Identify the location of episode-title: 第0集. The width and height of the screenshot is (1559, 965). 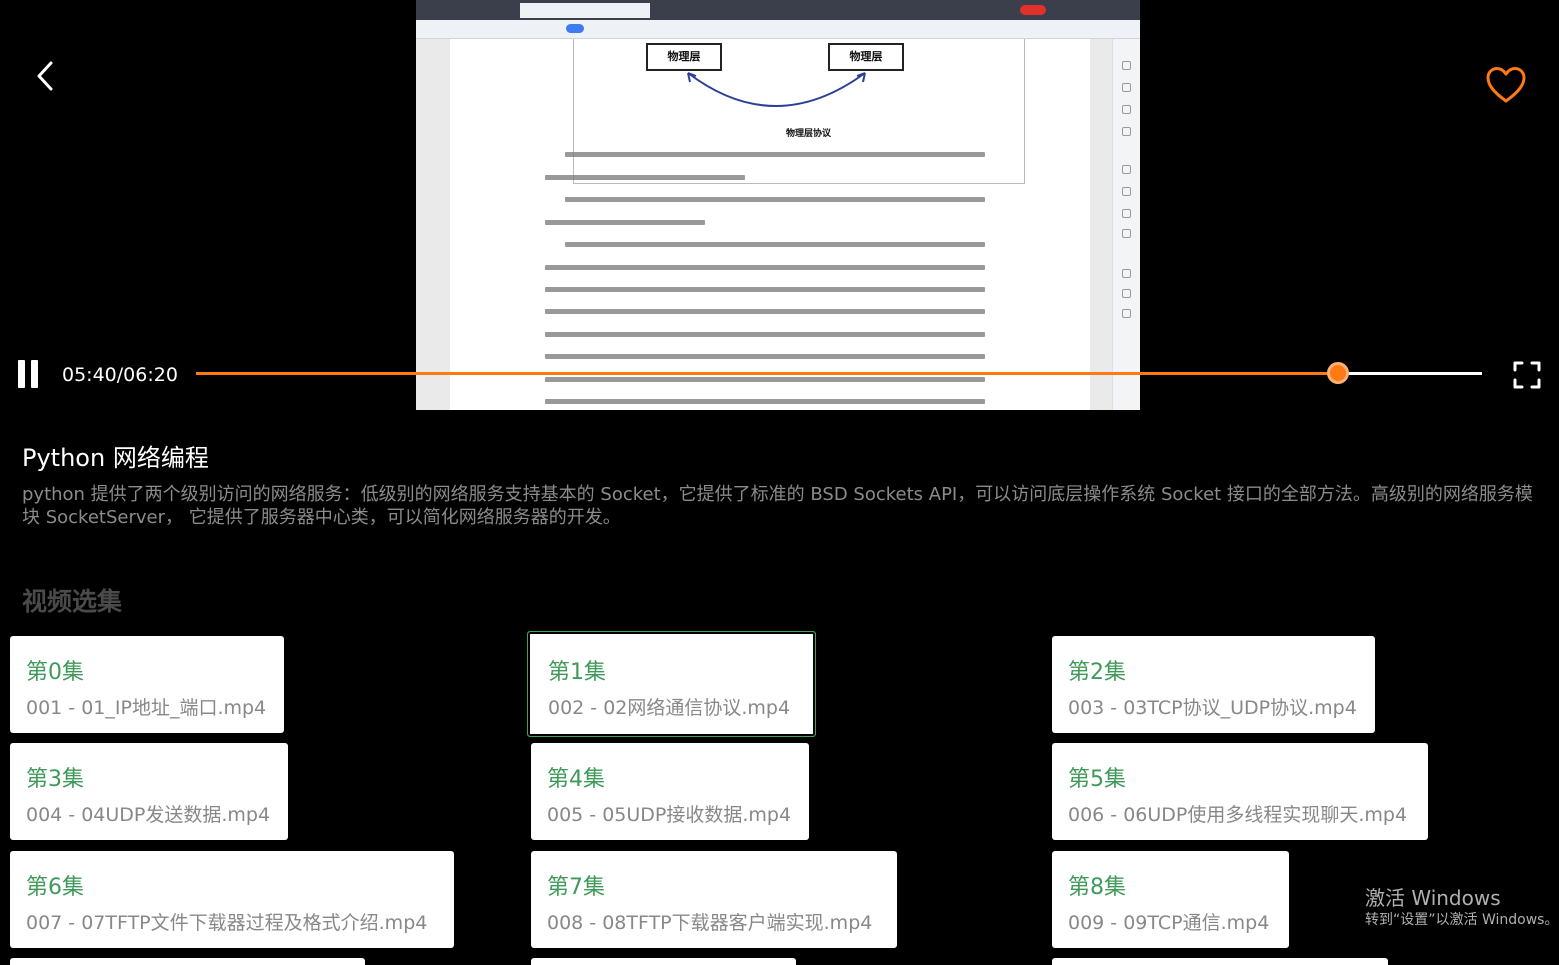
(55, 672).